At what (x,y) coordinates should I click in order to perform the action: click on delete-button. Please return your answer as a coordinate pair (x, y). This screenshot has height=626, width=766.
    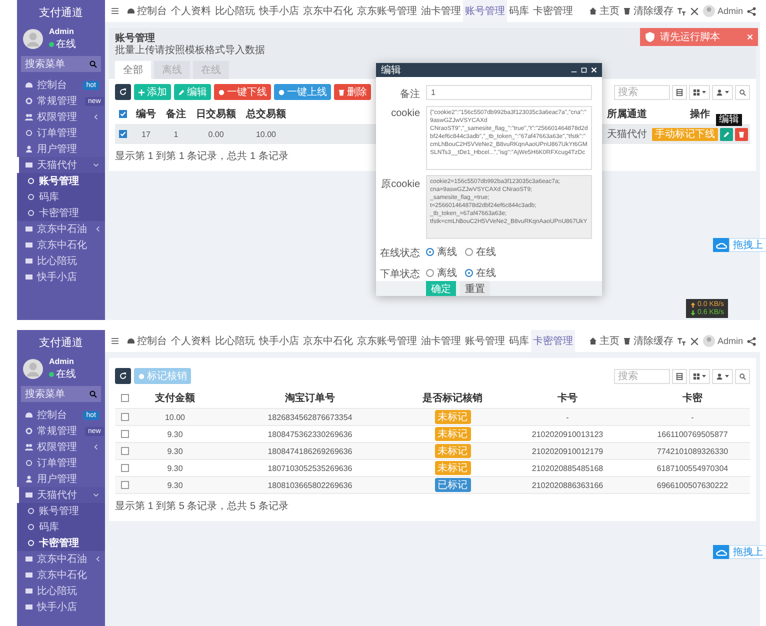
    Looking at the image, I should click on (741, 134).